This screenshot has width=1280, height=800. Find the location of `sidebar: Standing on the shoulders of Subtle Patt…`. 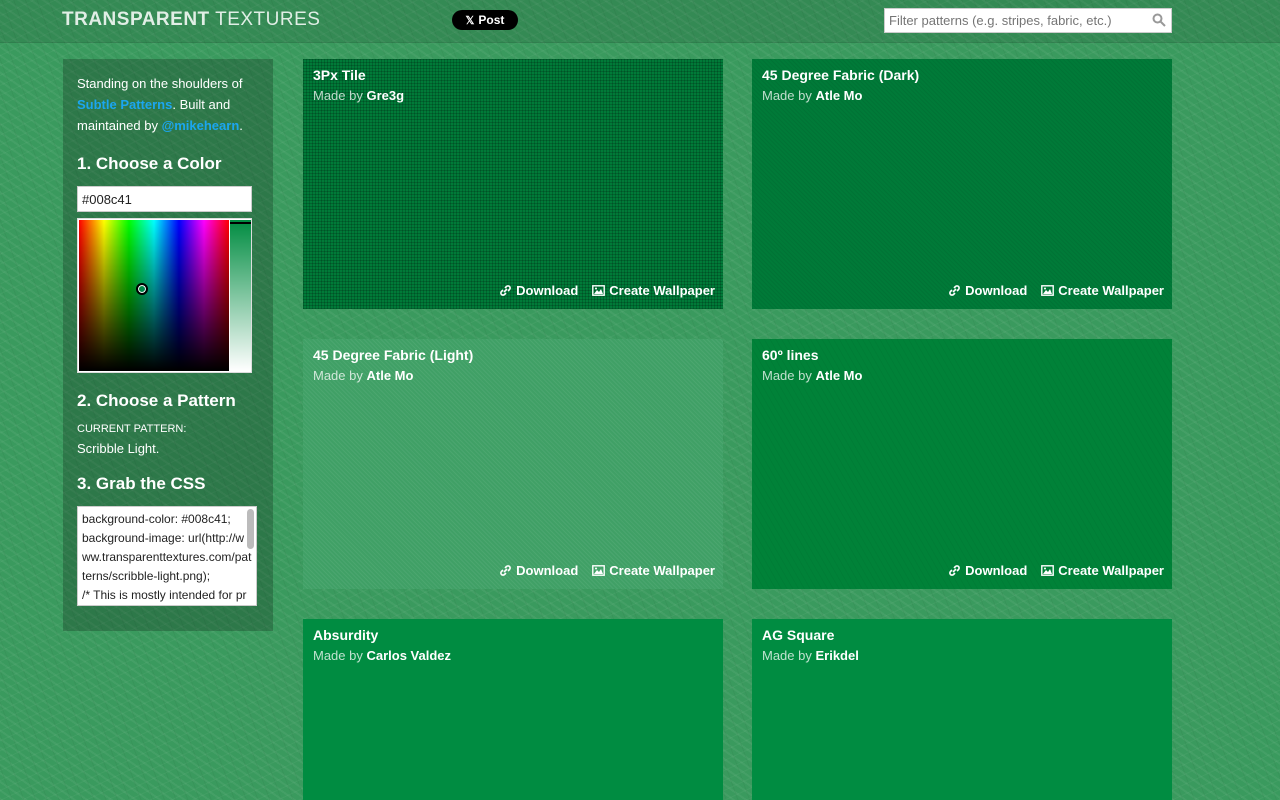

sidebar: Standing on the shoulders of Subtle Patt… is located at coordinates (168, 345).